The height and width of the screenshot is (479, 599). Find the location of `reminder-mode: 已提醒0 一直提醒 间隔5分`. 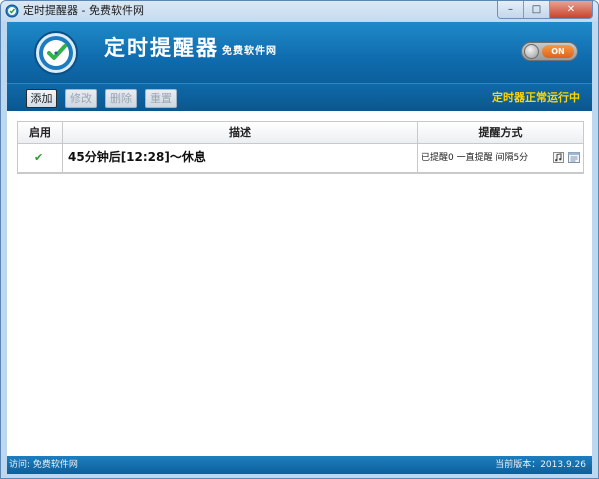

reminder-mode: 已提醒0 一直提醒 间隔5分 is located at coordinates (475, 158).